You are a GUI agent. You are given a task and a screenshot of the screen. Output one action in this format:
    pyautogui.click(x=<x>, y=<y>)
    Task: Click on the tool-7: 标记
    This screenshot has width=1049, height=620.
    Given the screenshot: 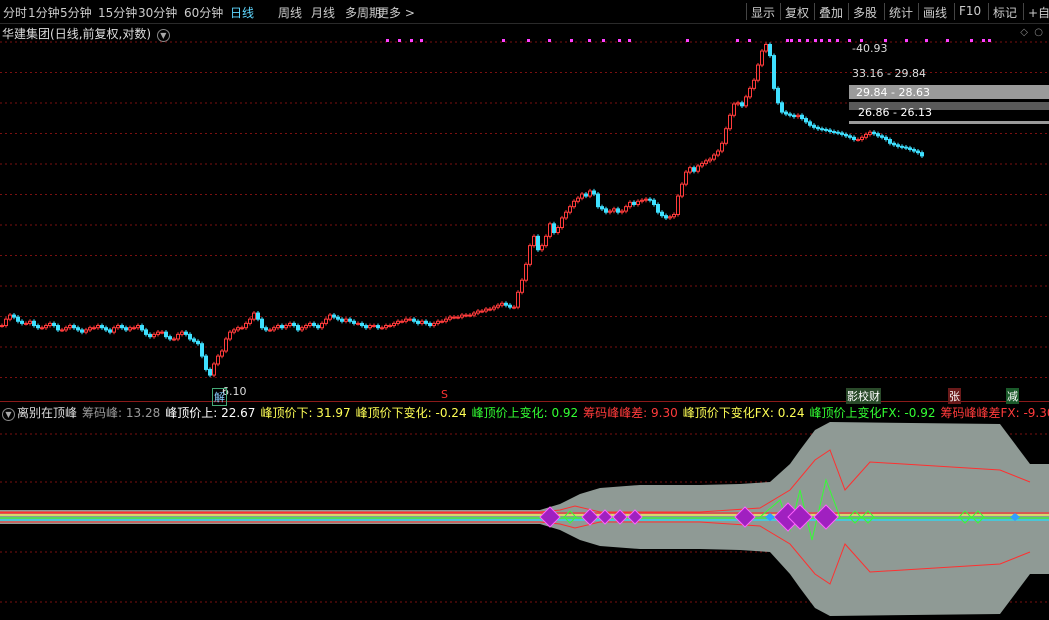 What is the action you would take?
    pyautogui.click(x=1005, y=12)
    